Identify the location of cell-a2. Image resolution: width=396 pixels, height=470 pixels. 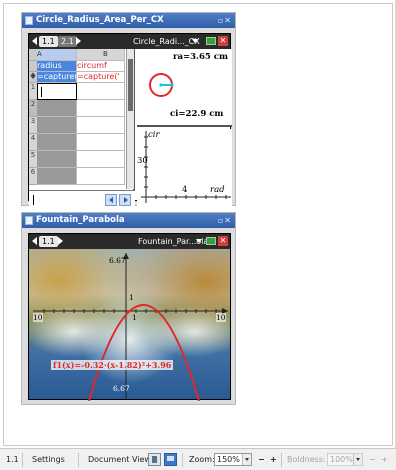
(57, 108).